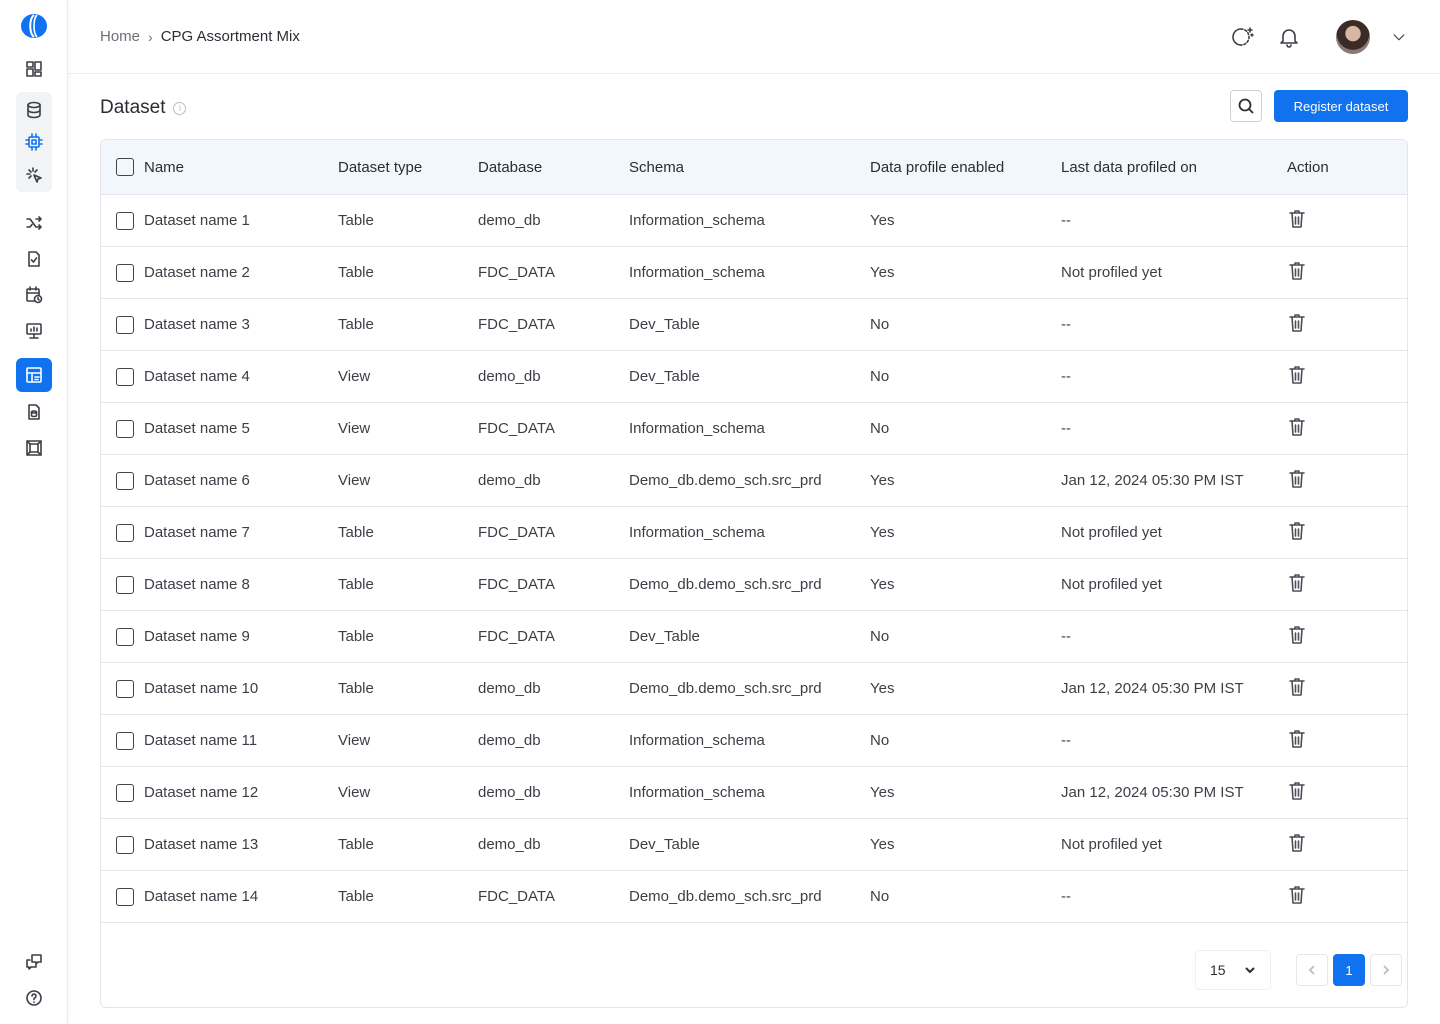  I want to click on sidebar-item-chat, so click(34, 962).